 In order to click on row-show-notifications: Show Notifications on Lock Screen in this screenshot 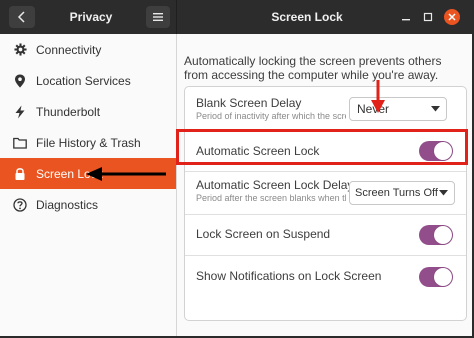, I will do `click(325, 277)`.